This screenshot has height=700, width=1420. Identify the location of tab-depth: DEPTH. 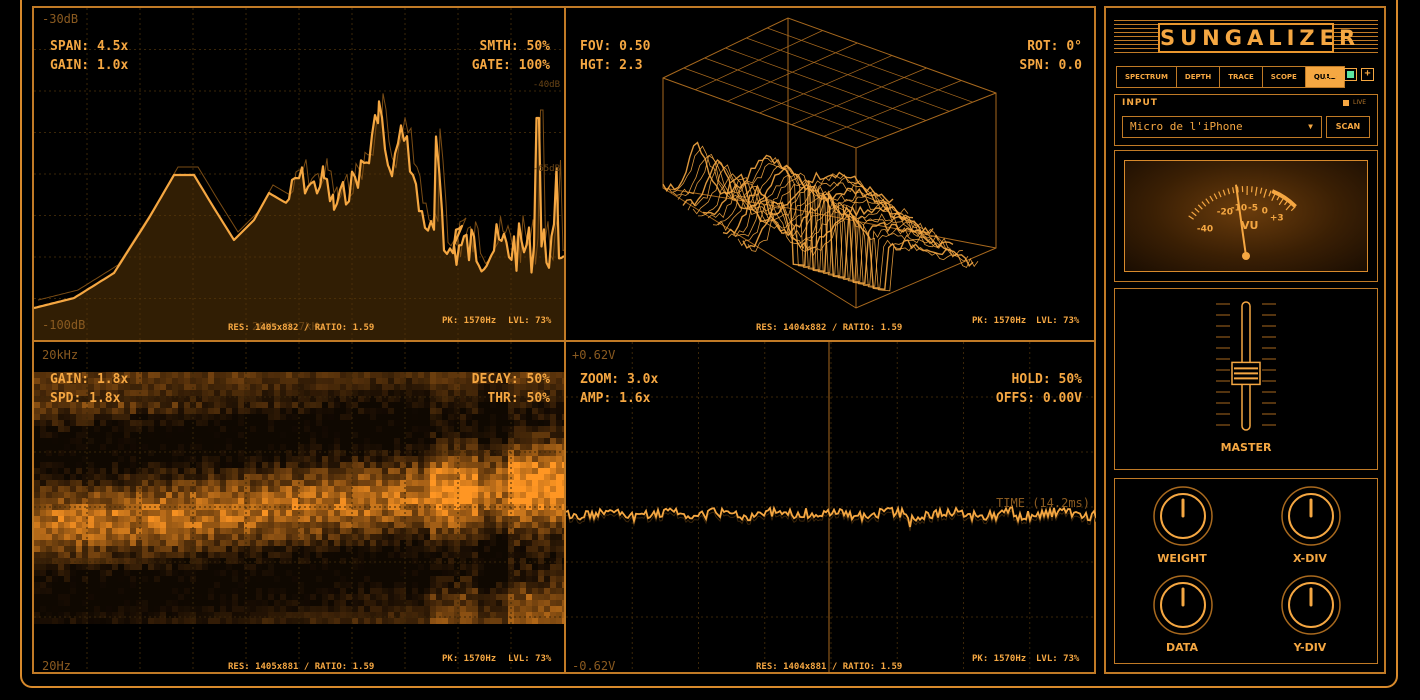
(1199, 77).